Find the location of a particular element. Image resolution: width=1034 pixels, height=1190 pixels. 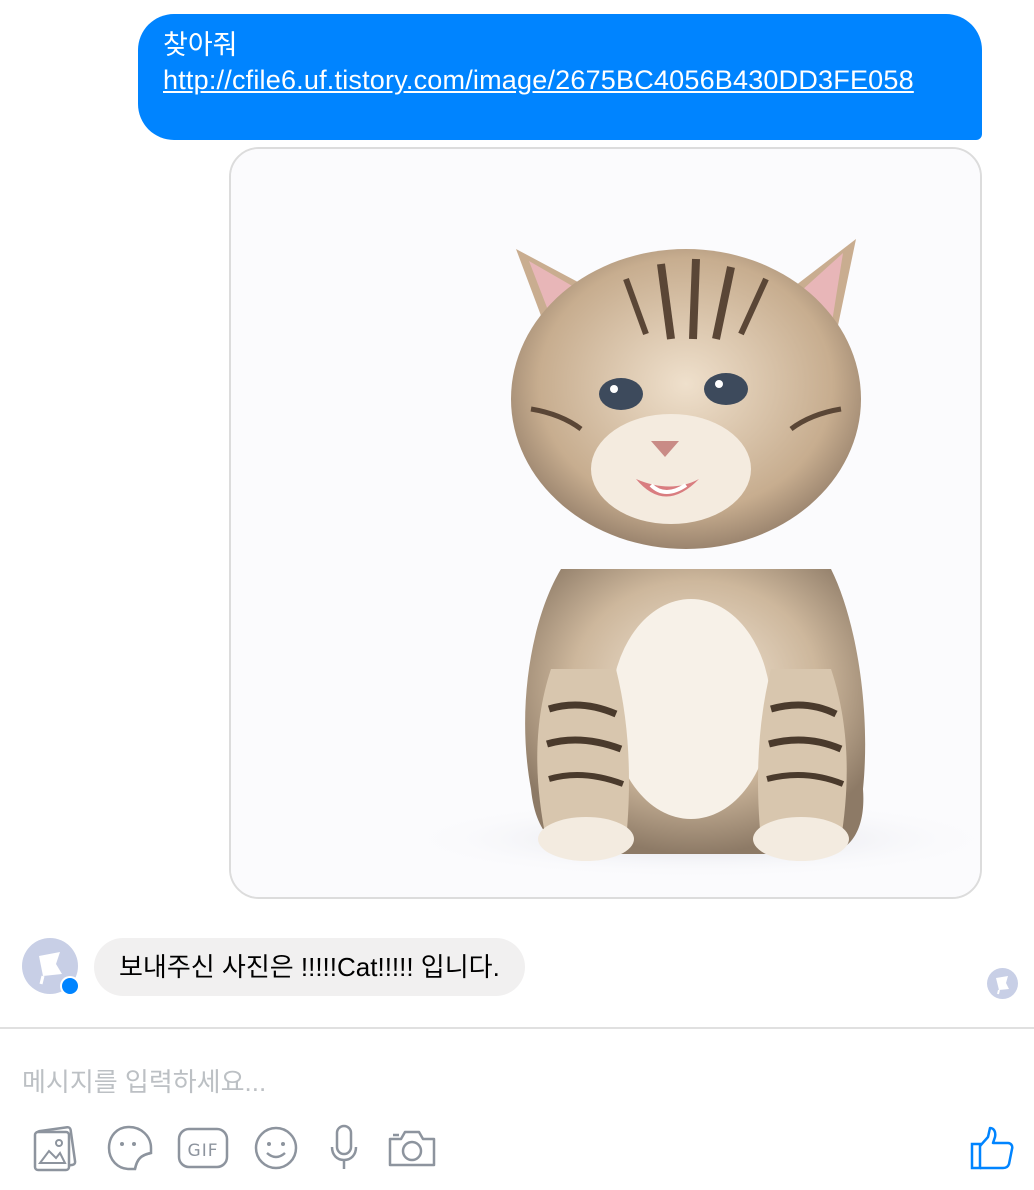

photo-icon is located at coordinates (55, 1148).